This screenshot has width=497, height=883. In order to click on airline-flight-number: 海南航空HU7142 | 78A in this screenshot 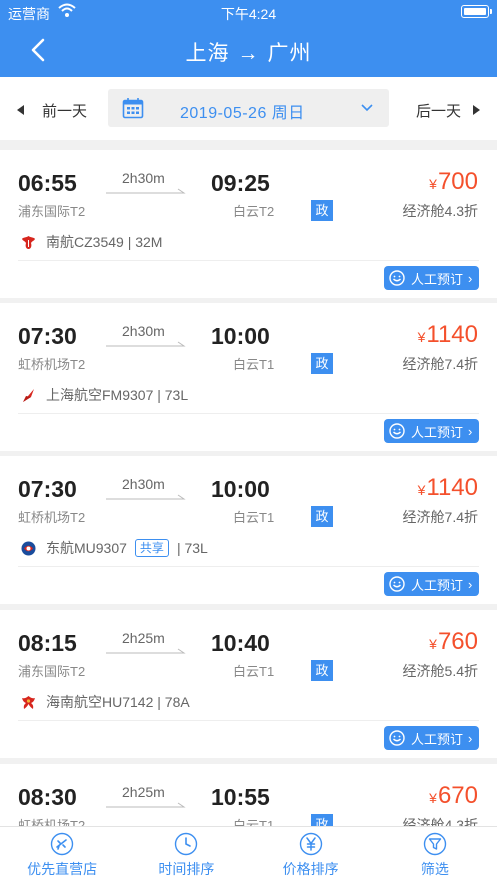, I will do `click(118, 702)`.